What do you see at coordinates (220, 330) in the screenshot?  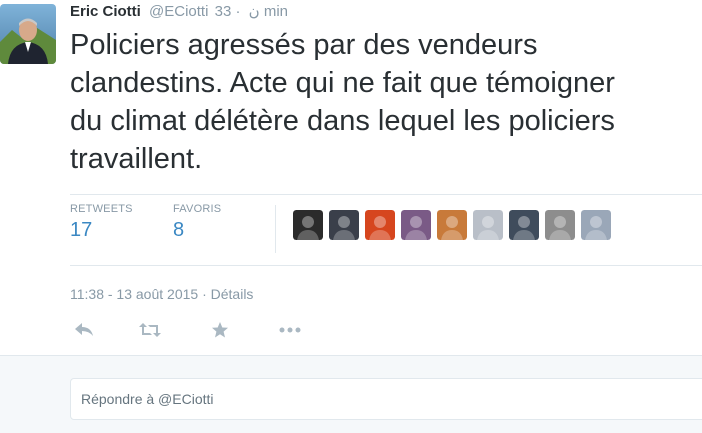 I see `favorite-icon` at bounding box center [220, 330].